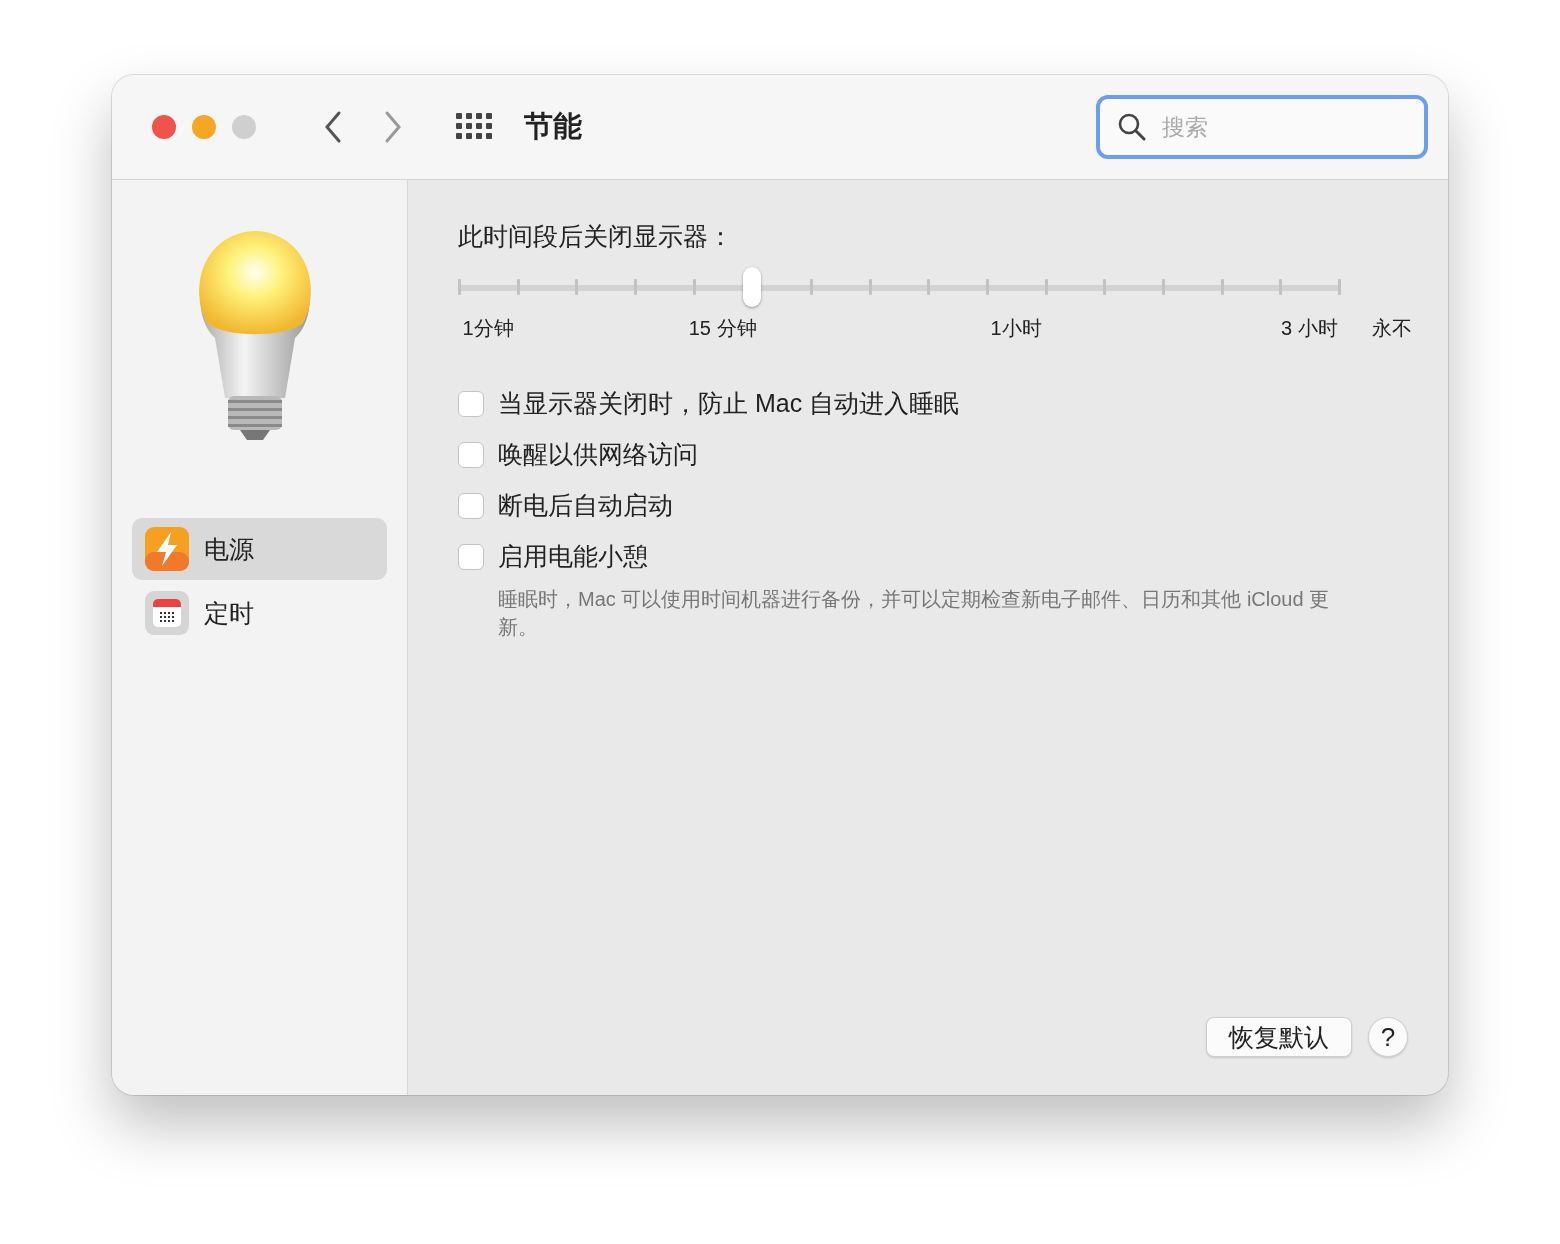  What do you see at coordinates (1388, 1037) in the screenshot?
I see `help-button: ?` at bounding box center [1388, 1037].